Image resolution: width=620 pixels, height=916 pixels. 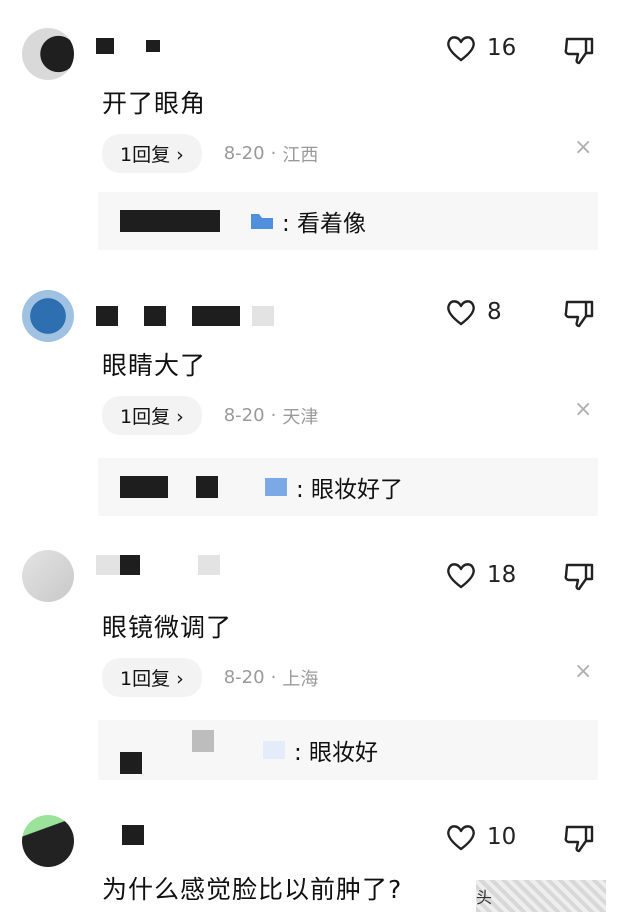 I want to click on comment-meta: 1回复 › 8-20 · 江西, so click(x=210, y=153).